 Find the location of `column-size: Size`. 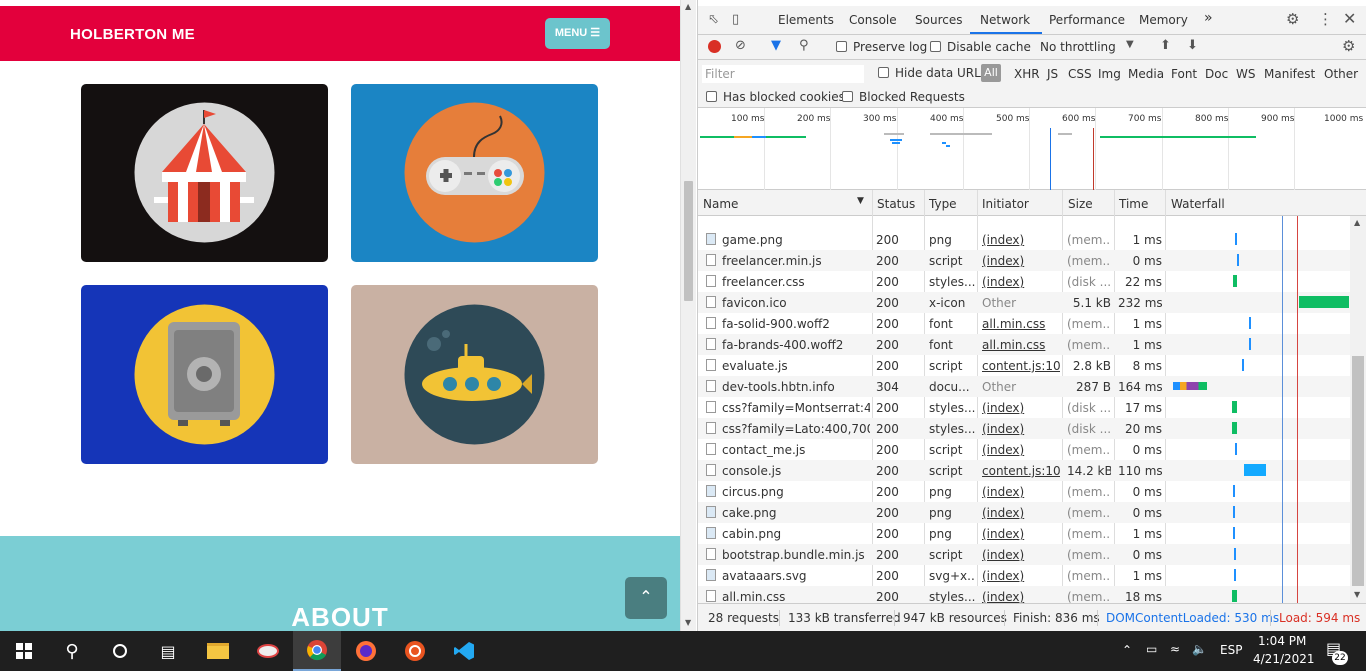

column-size: Size is located at coordinates (1080, 204).